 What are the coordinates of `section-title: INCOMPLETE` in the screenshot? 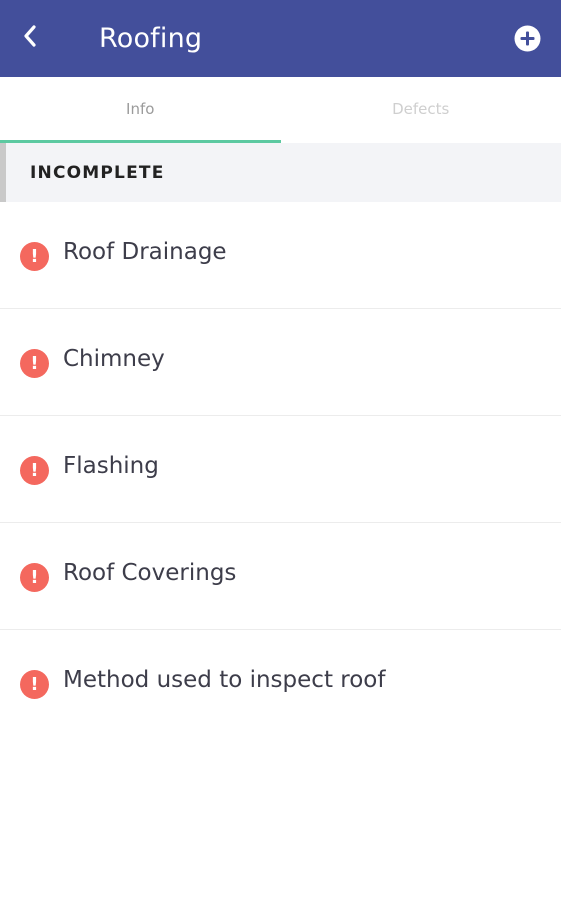 It's located at (97, 172).